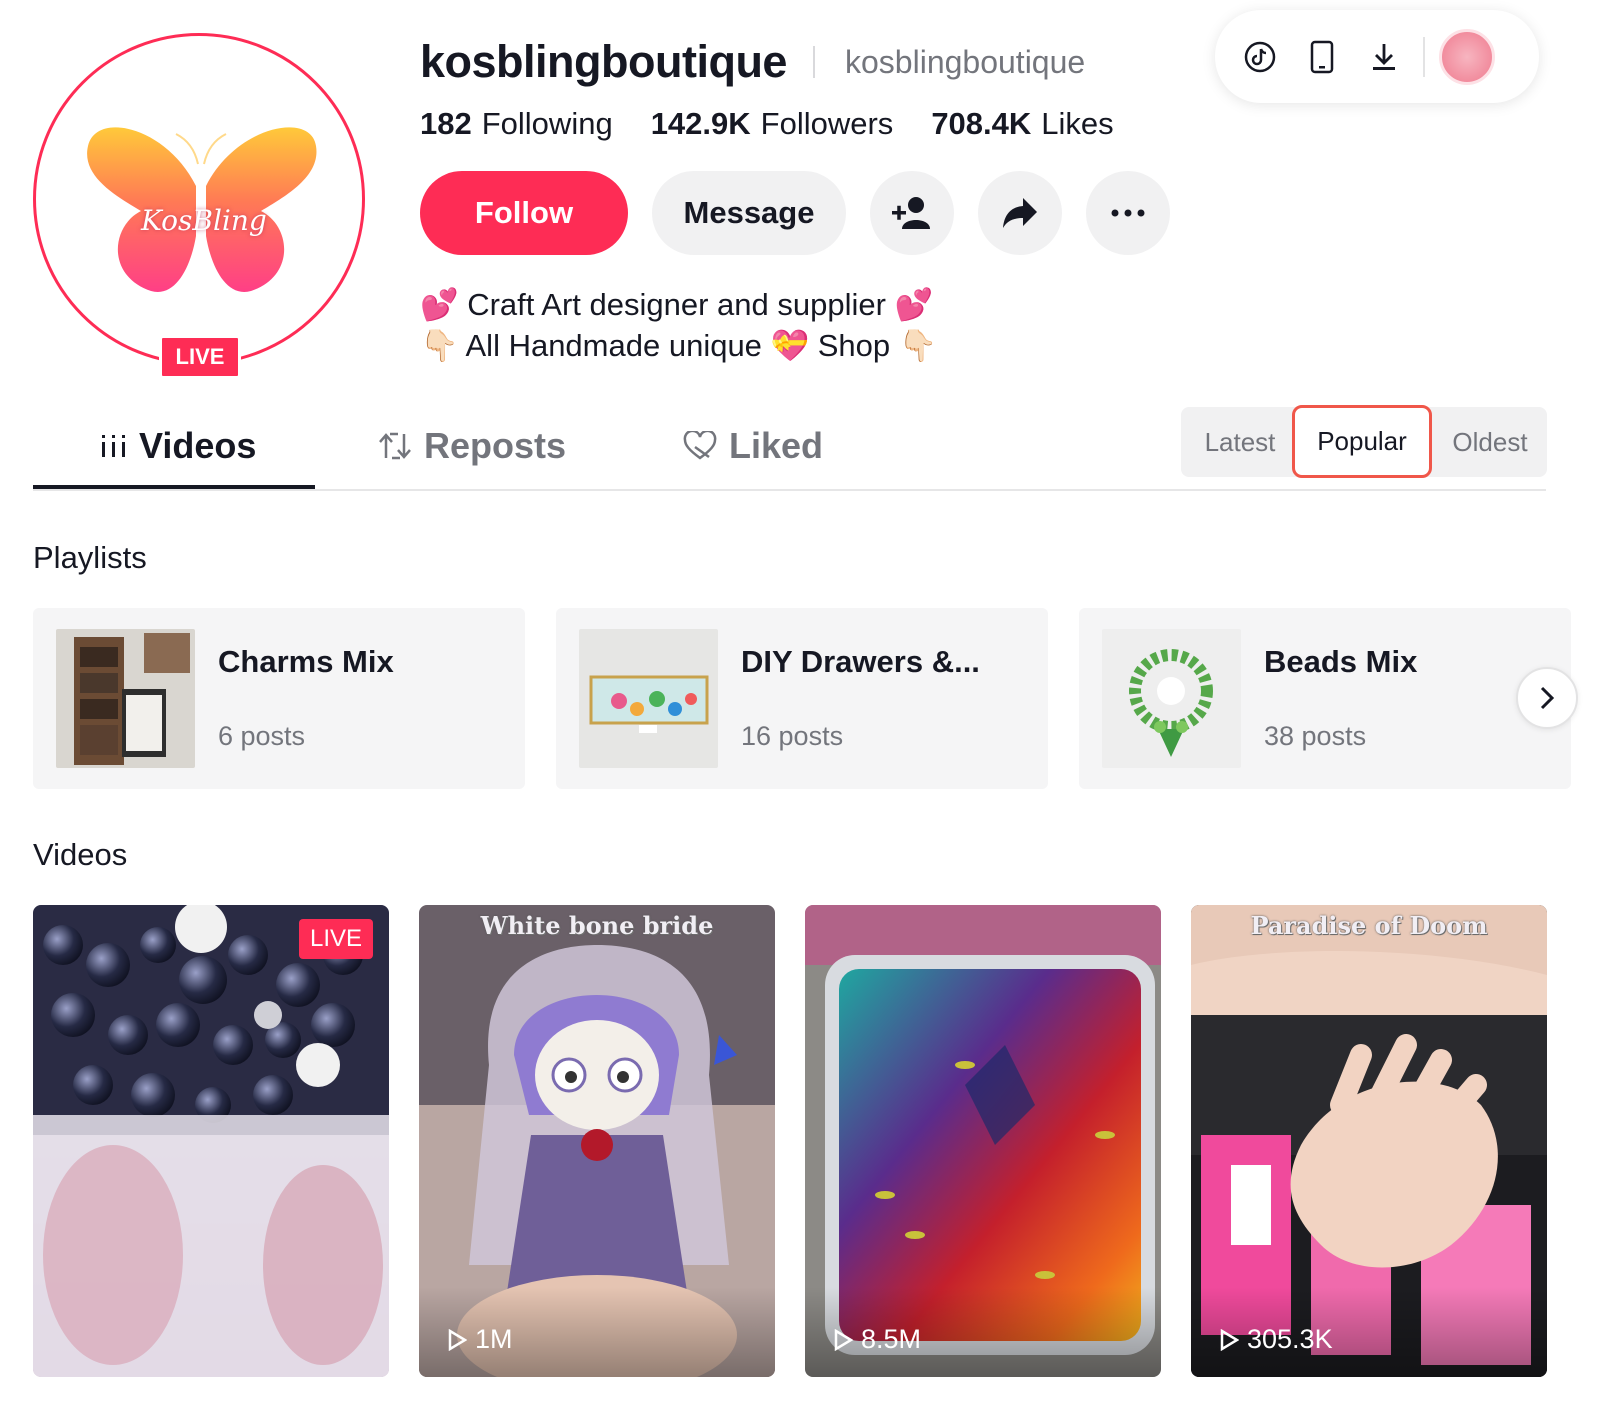  Describe the element at coordinates (776, 445) in the screenshot. I see `tab-label: Liked` at that location.